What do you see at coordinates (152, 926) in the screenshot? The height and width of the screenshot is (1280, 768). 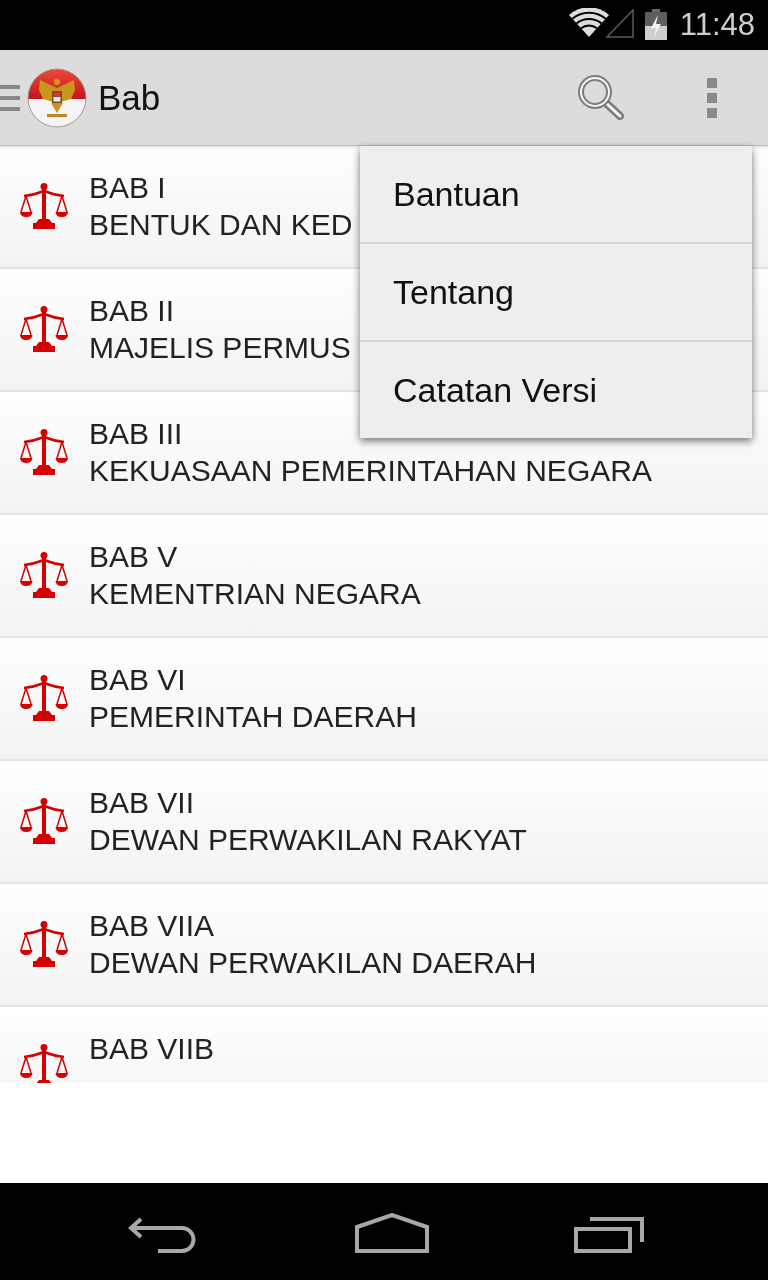 I see `chapter-number: BAB VIIA` at bounding box center [152, 926].